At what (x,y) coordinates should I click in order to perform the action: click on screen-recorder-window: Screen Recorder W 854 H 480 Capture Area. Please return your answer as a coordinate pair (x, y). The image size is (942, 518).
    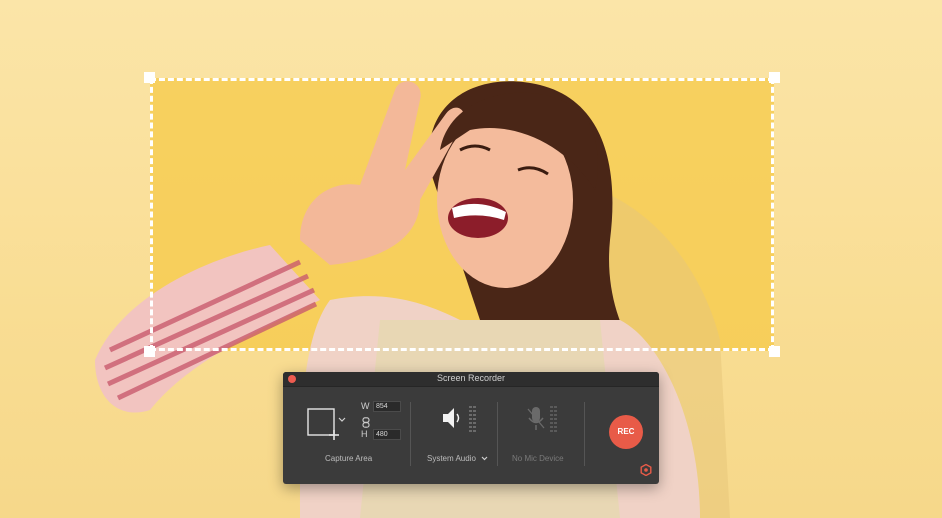
    Looking at the image, I should click on (471, 428).